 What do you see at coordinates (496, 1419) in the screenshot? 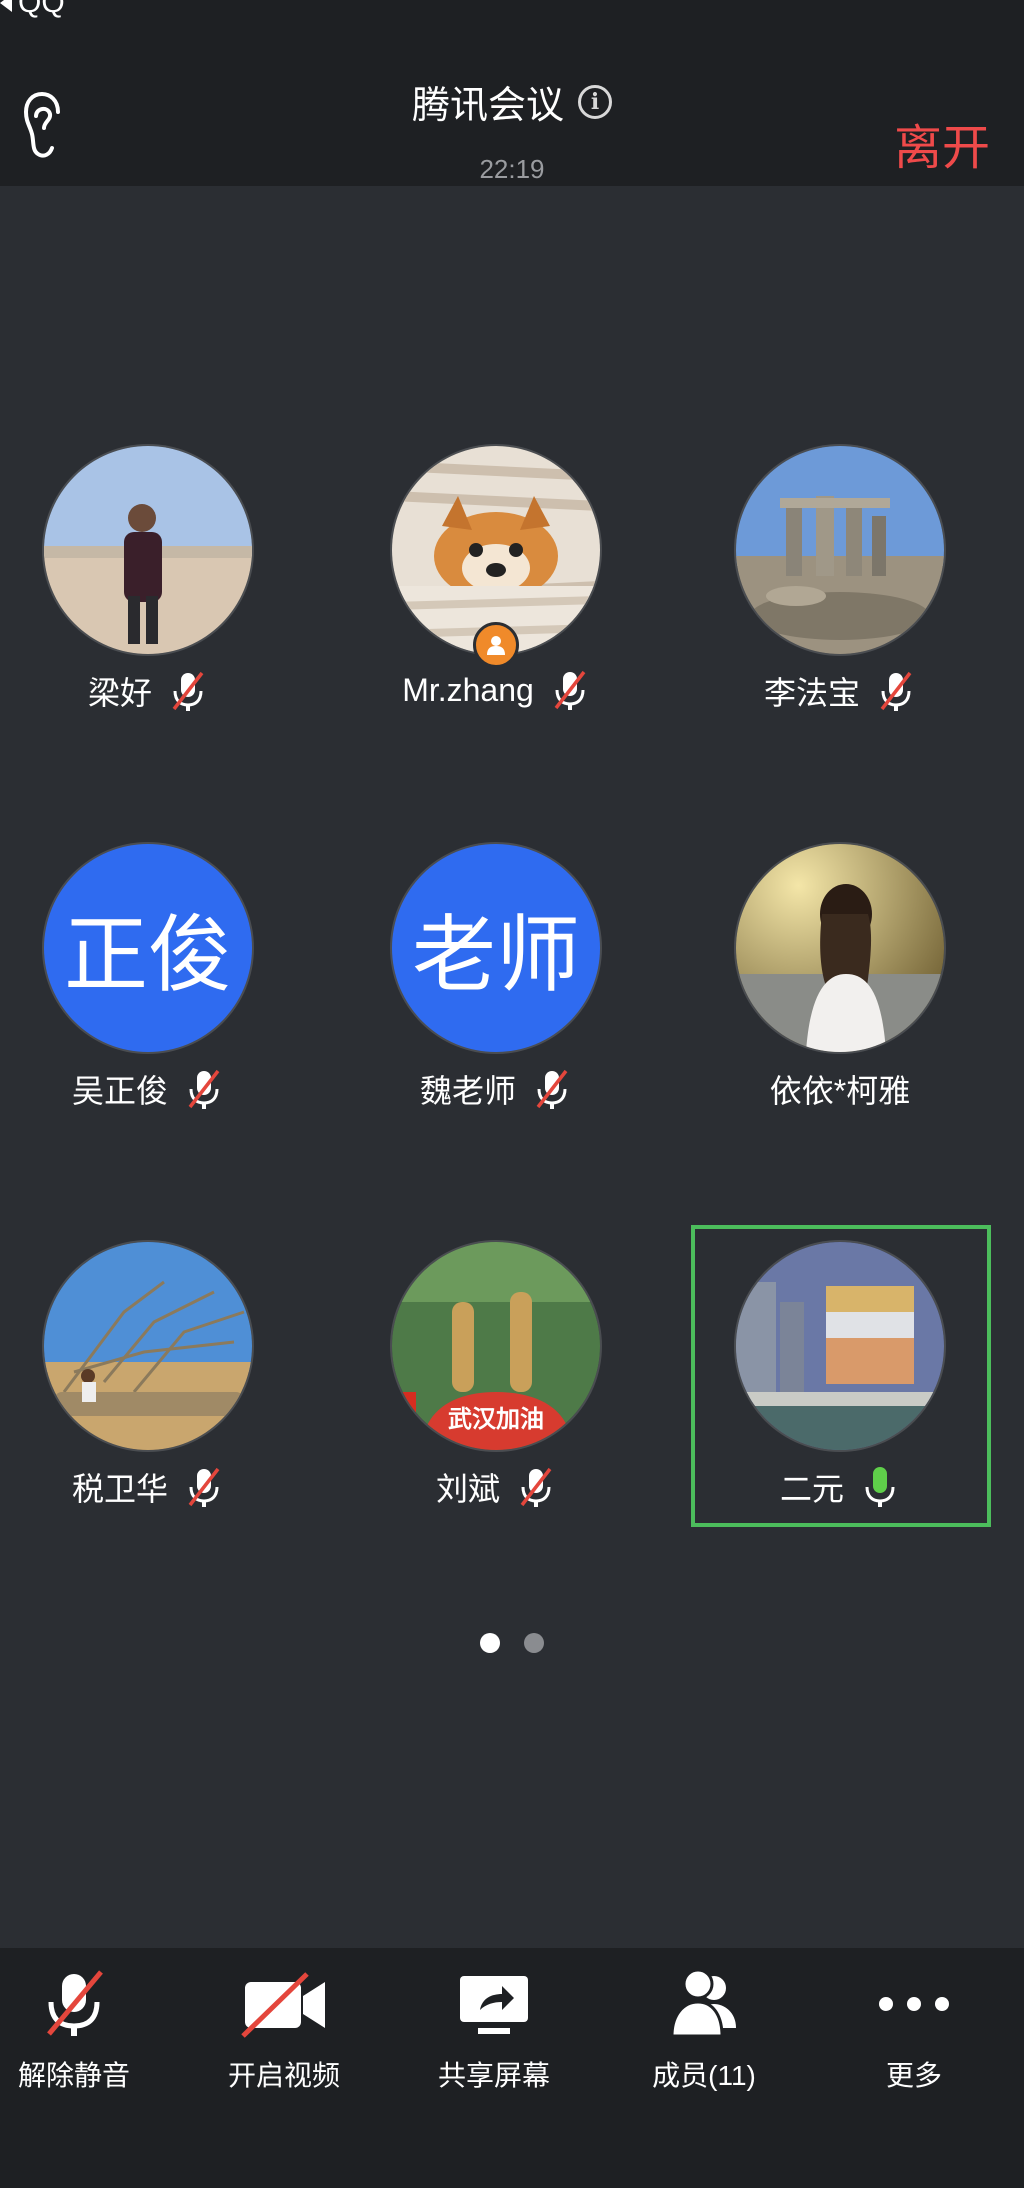
I see `avatar-caption: 武汉加油` at bounding box center [496, 1419].